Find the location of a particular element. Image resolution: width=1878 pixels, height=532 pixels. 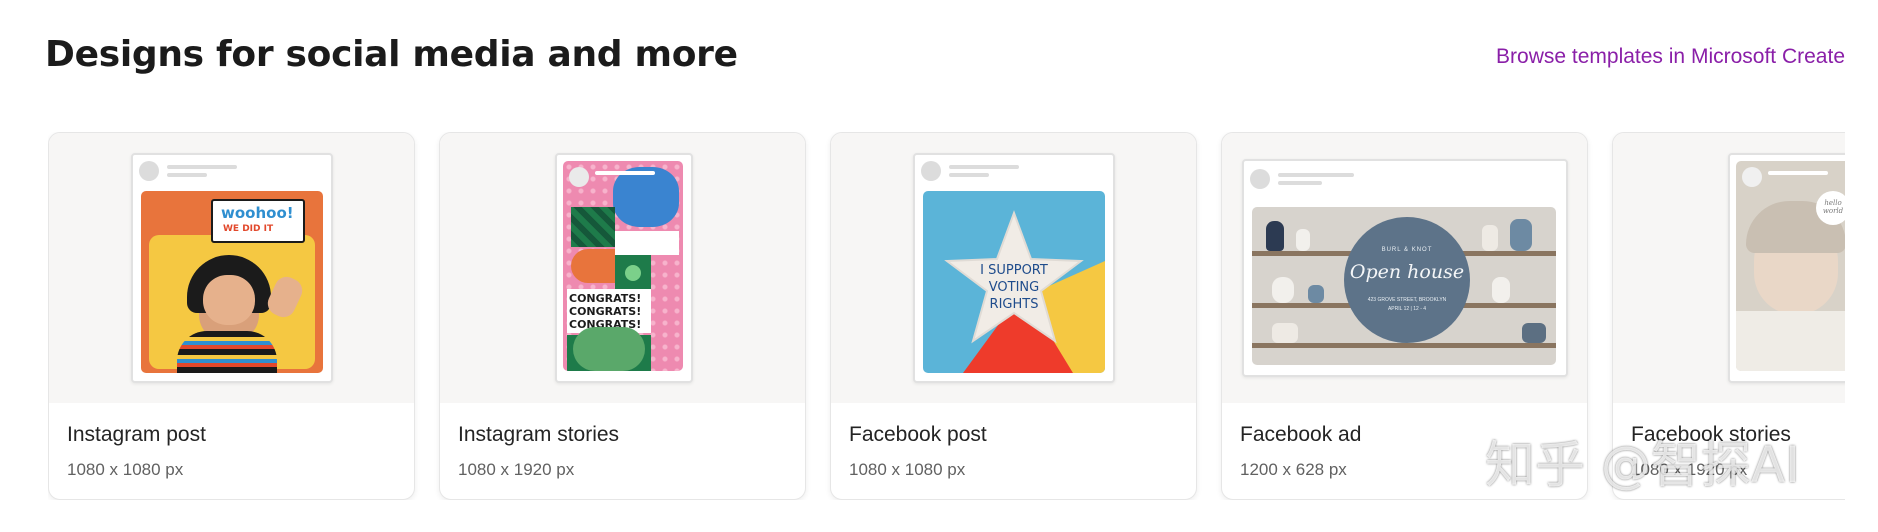

card-dimensions: 1080 x 1920 px is located at coordinates (516, 469).